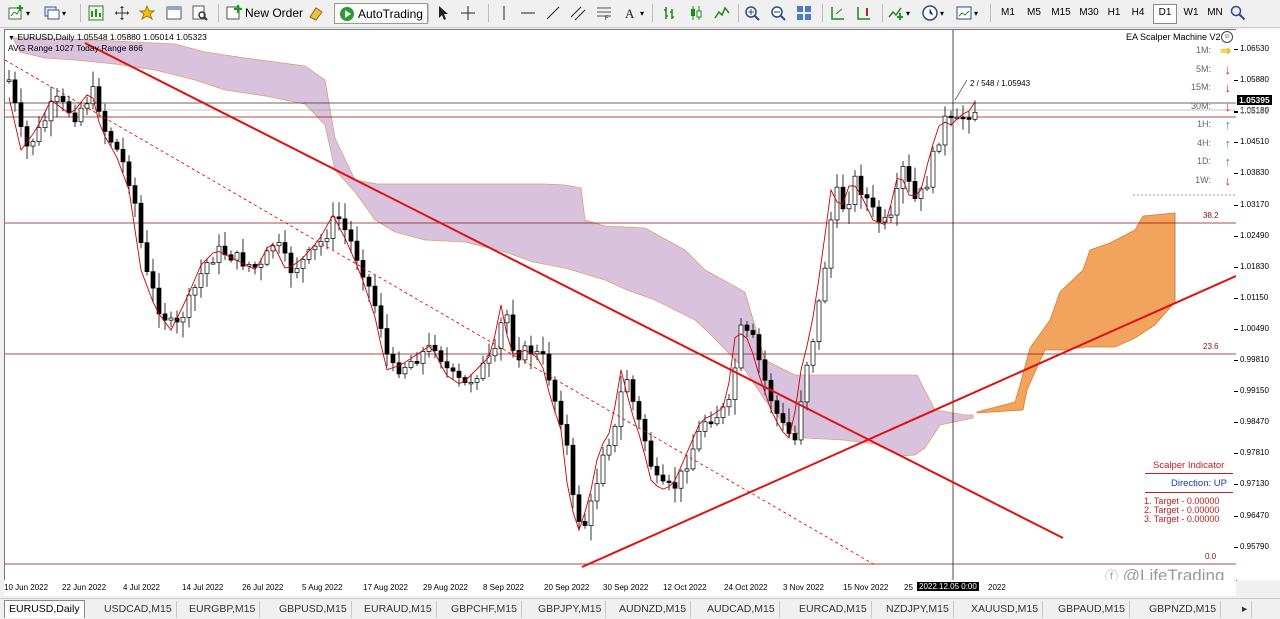 The image size is (1280, 619). What do you see at coordinates (833, 609) in the screenshot?
I see `tab-eurcad-m15: EURCAD,M15` at bounding box center [833, 609].